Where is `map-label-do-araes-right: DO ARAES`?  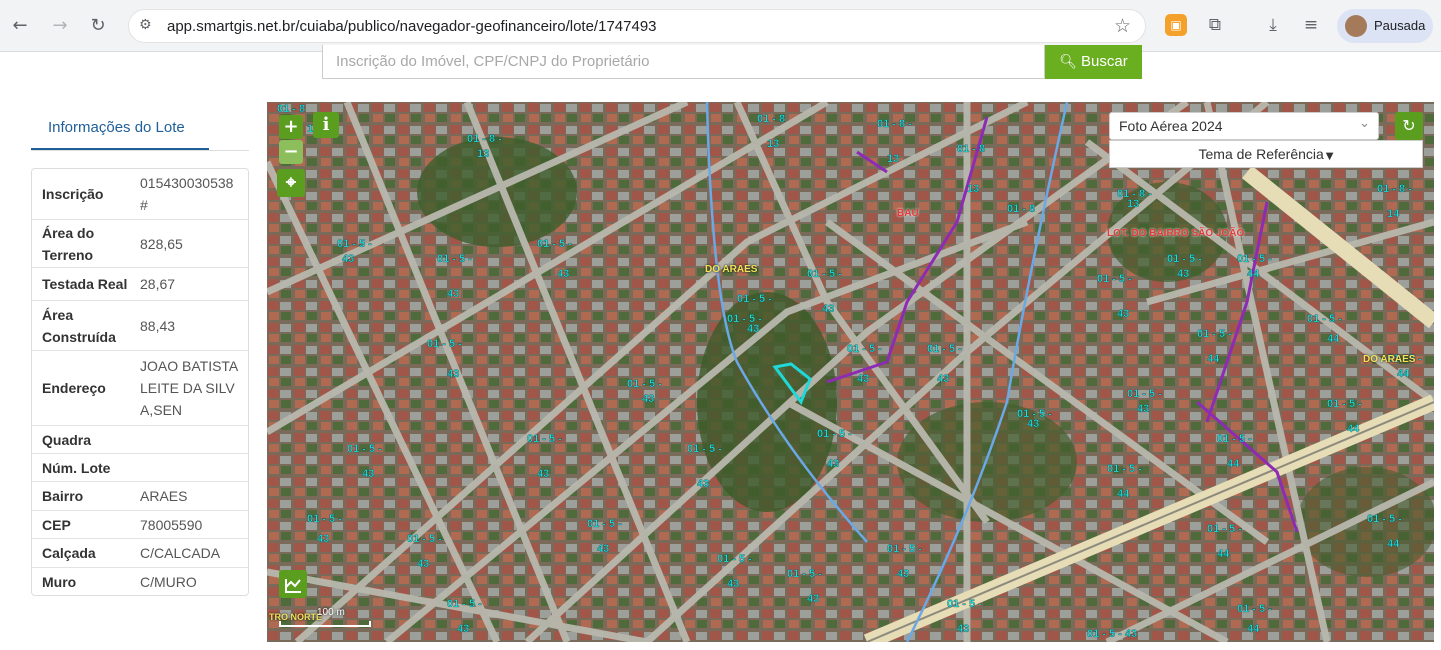 map-label-do-araes-right: DO ARAES is located at coordinates (1389, 359).